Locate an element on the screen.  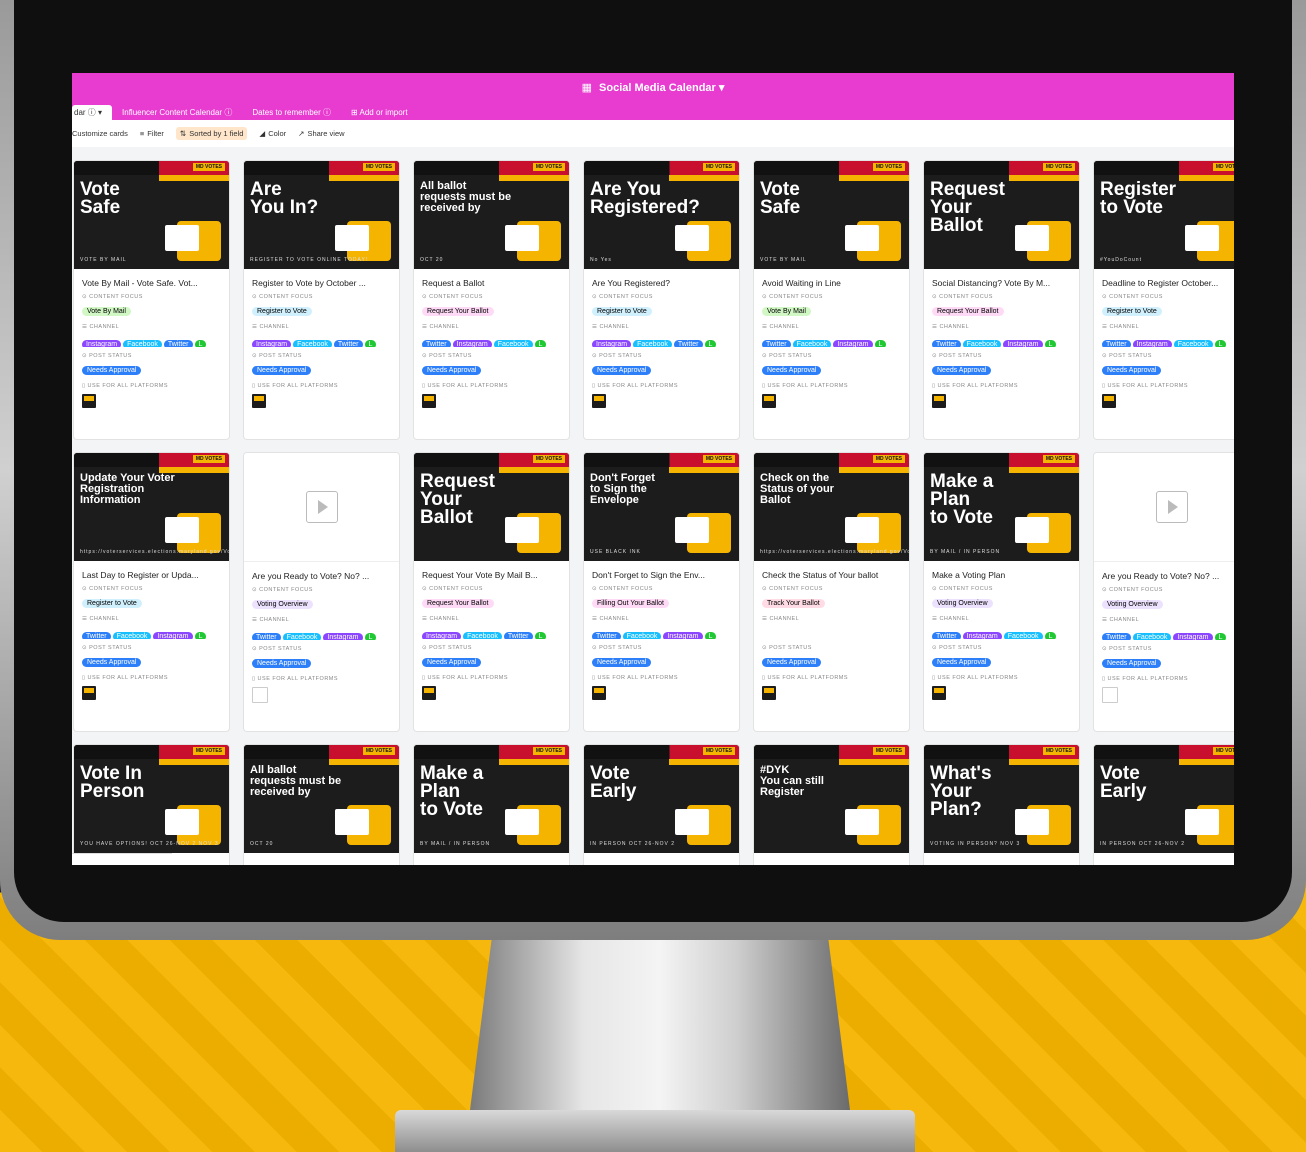
tab-influencer-content-calendar: Influencer Content Calendar ⓘ is located at coordinates (177, 112).